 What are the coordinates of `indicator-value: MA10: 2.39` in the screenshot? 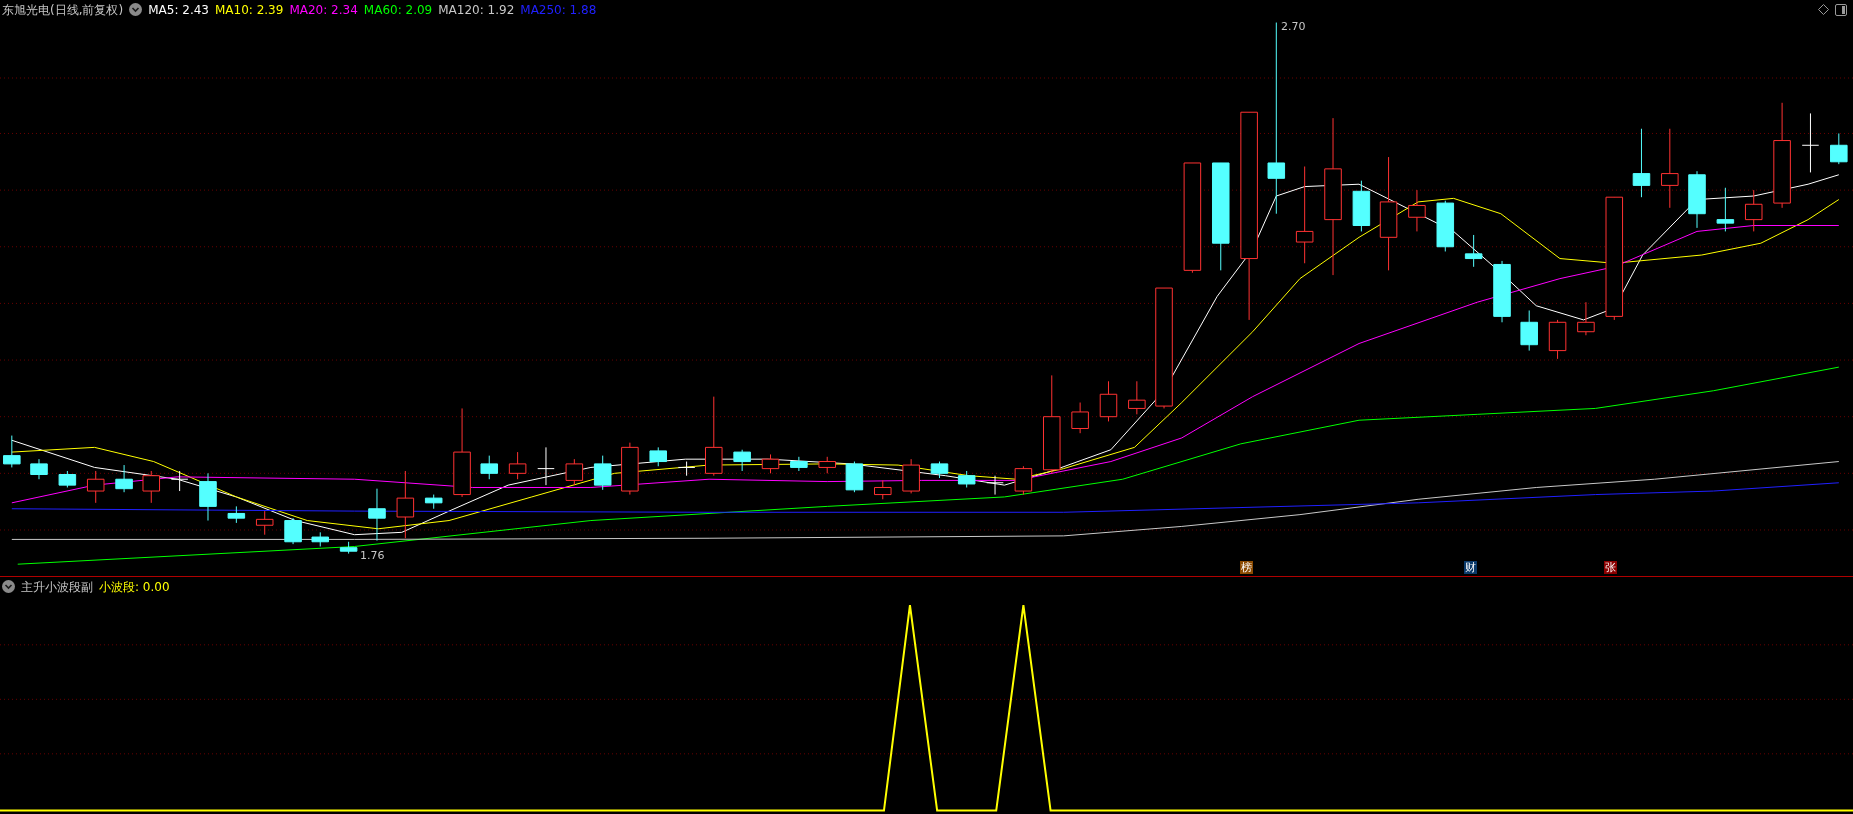 It's located at (249, 10).